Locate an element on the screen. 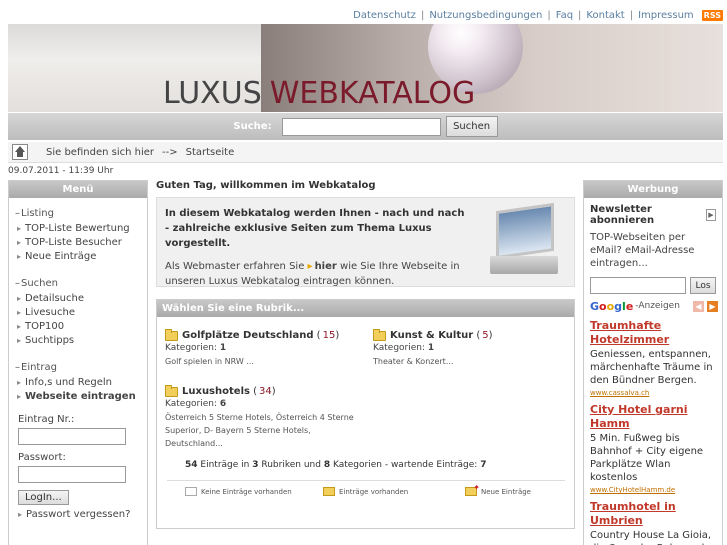 Image resolution: width=727 pixels, height=545 pixels. search-bar: Suche: Suchen is located at coordinates (365, 126).